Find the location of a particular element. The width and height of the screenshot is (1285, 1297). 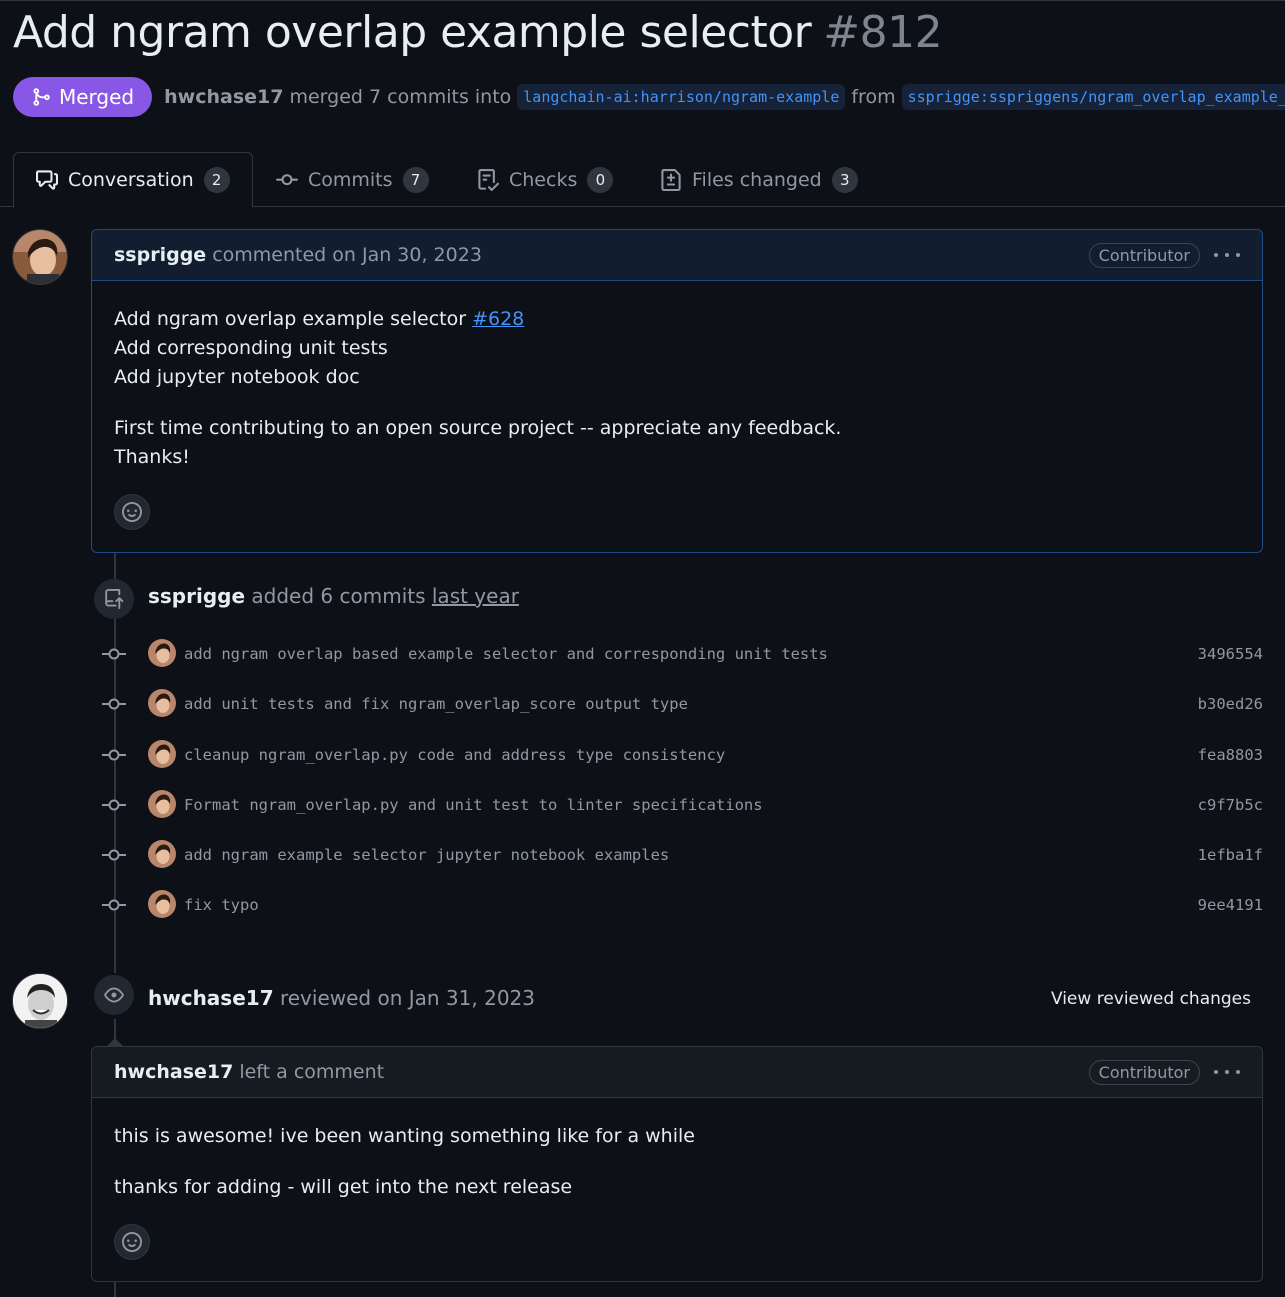

tab-checks-count: 0 is located at coordinates (600, 179).